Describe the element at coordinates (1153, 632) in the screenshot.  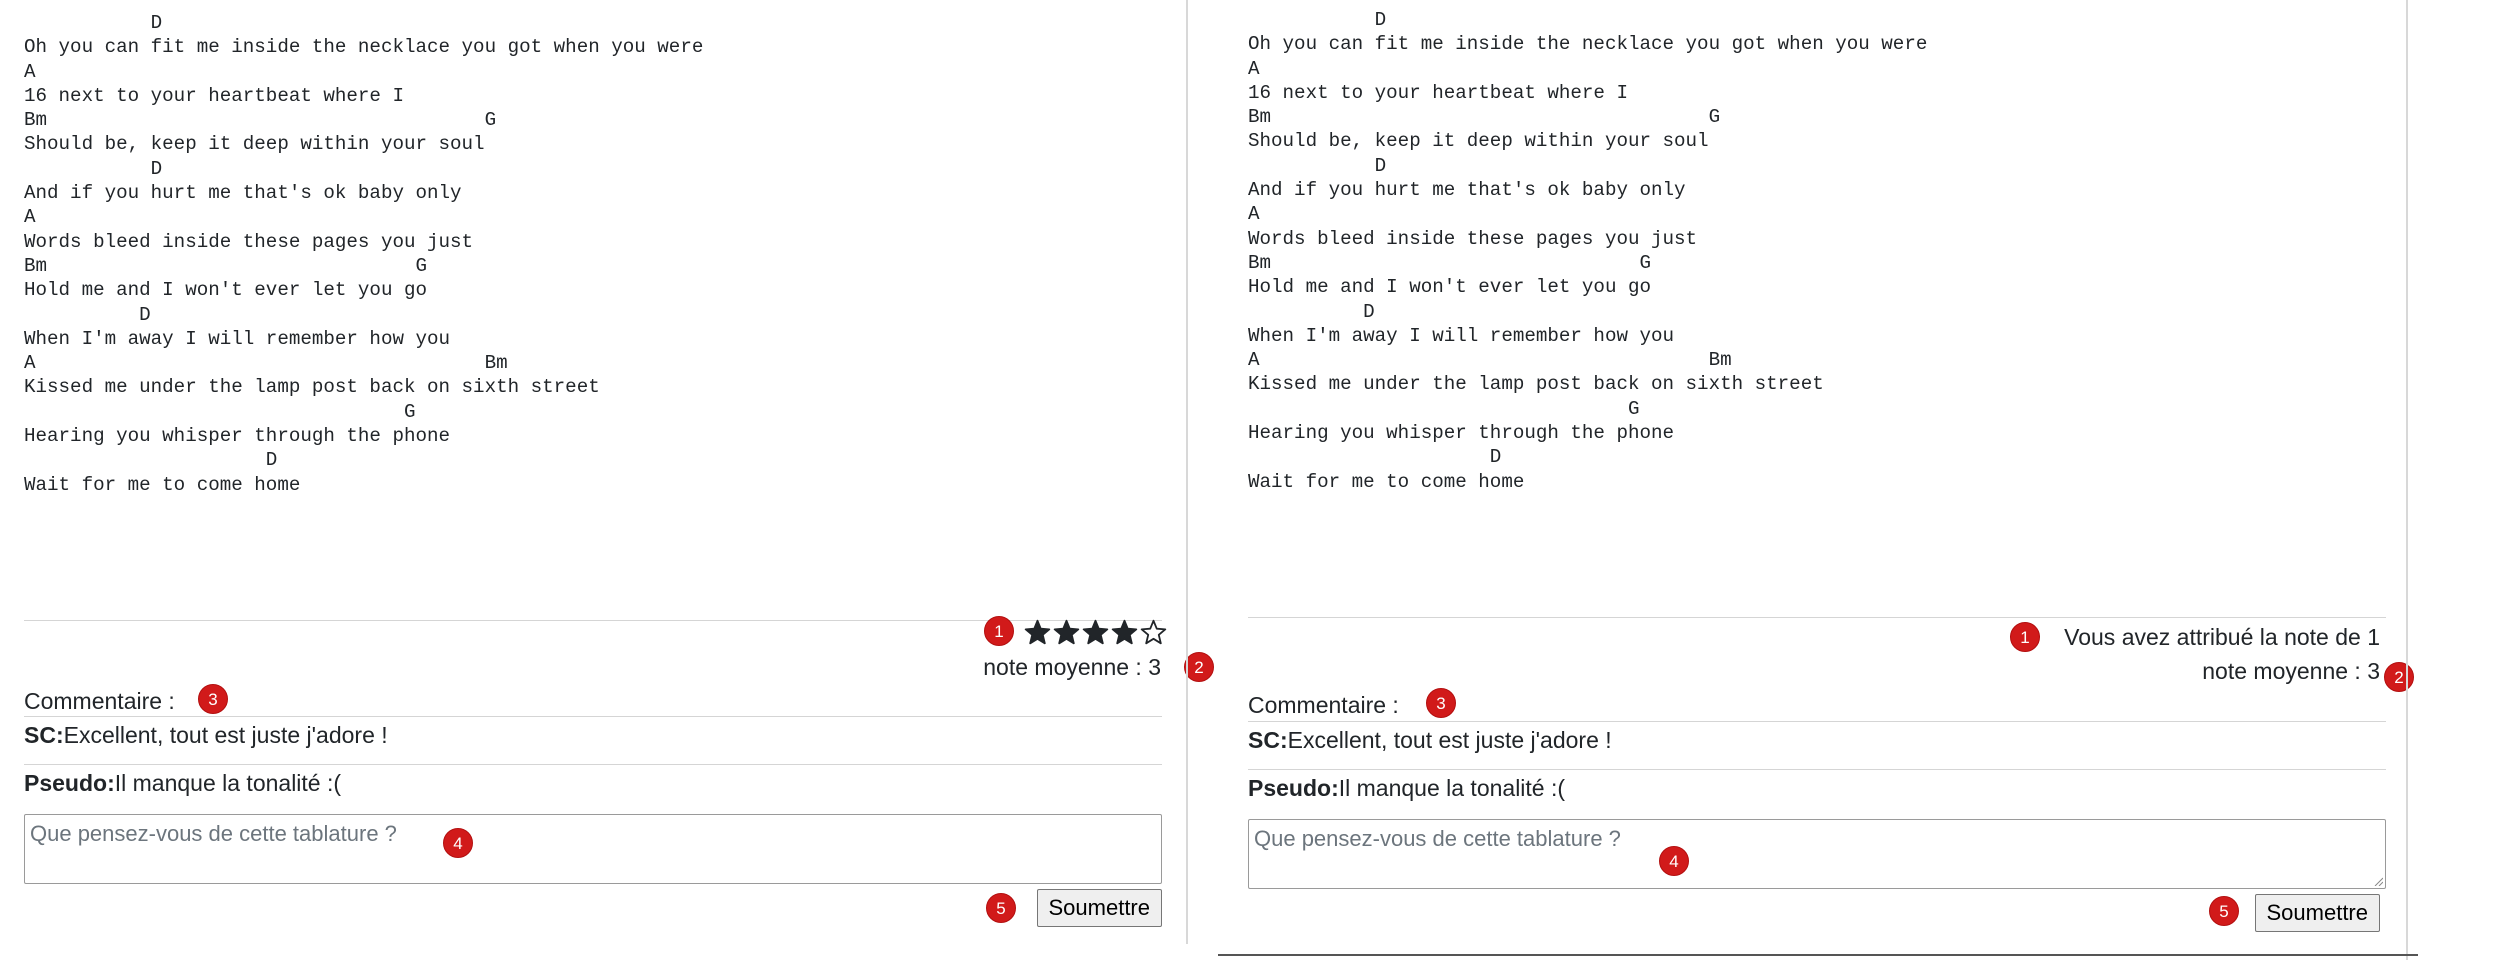
I see `star-empty-icon` at that location.